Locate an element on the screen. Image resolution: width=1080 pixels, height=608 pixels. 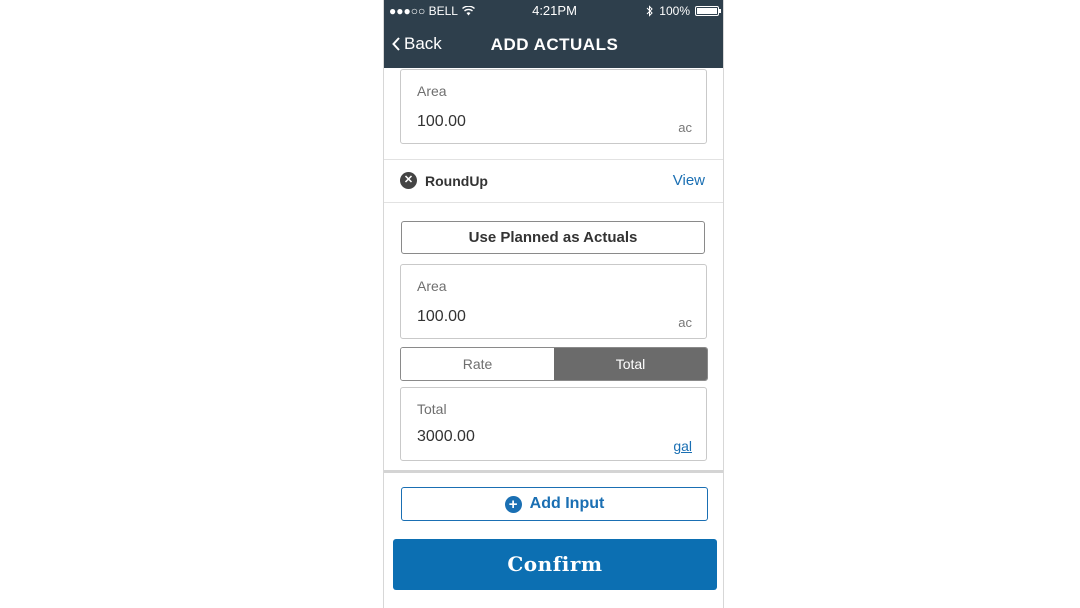
view-link: View is located at coordinates (689, 180).